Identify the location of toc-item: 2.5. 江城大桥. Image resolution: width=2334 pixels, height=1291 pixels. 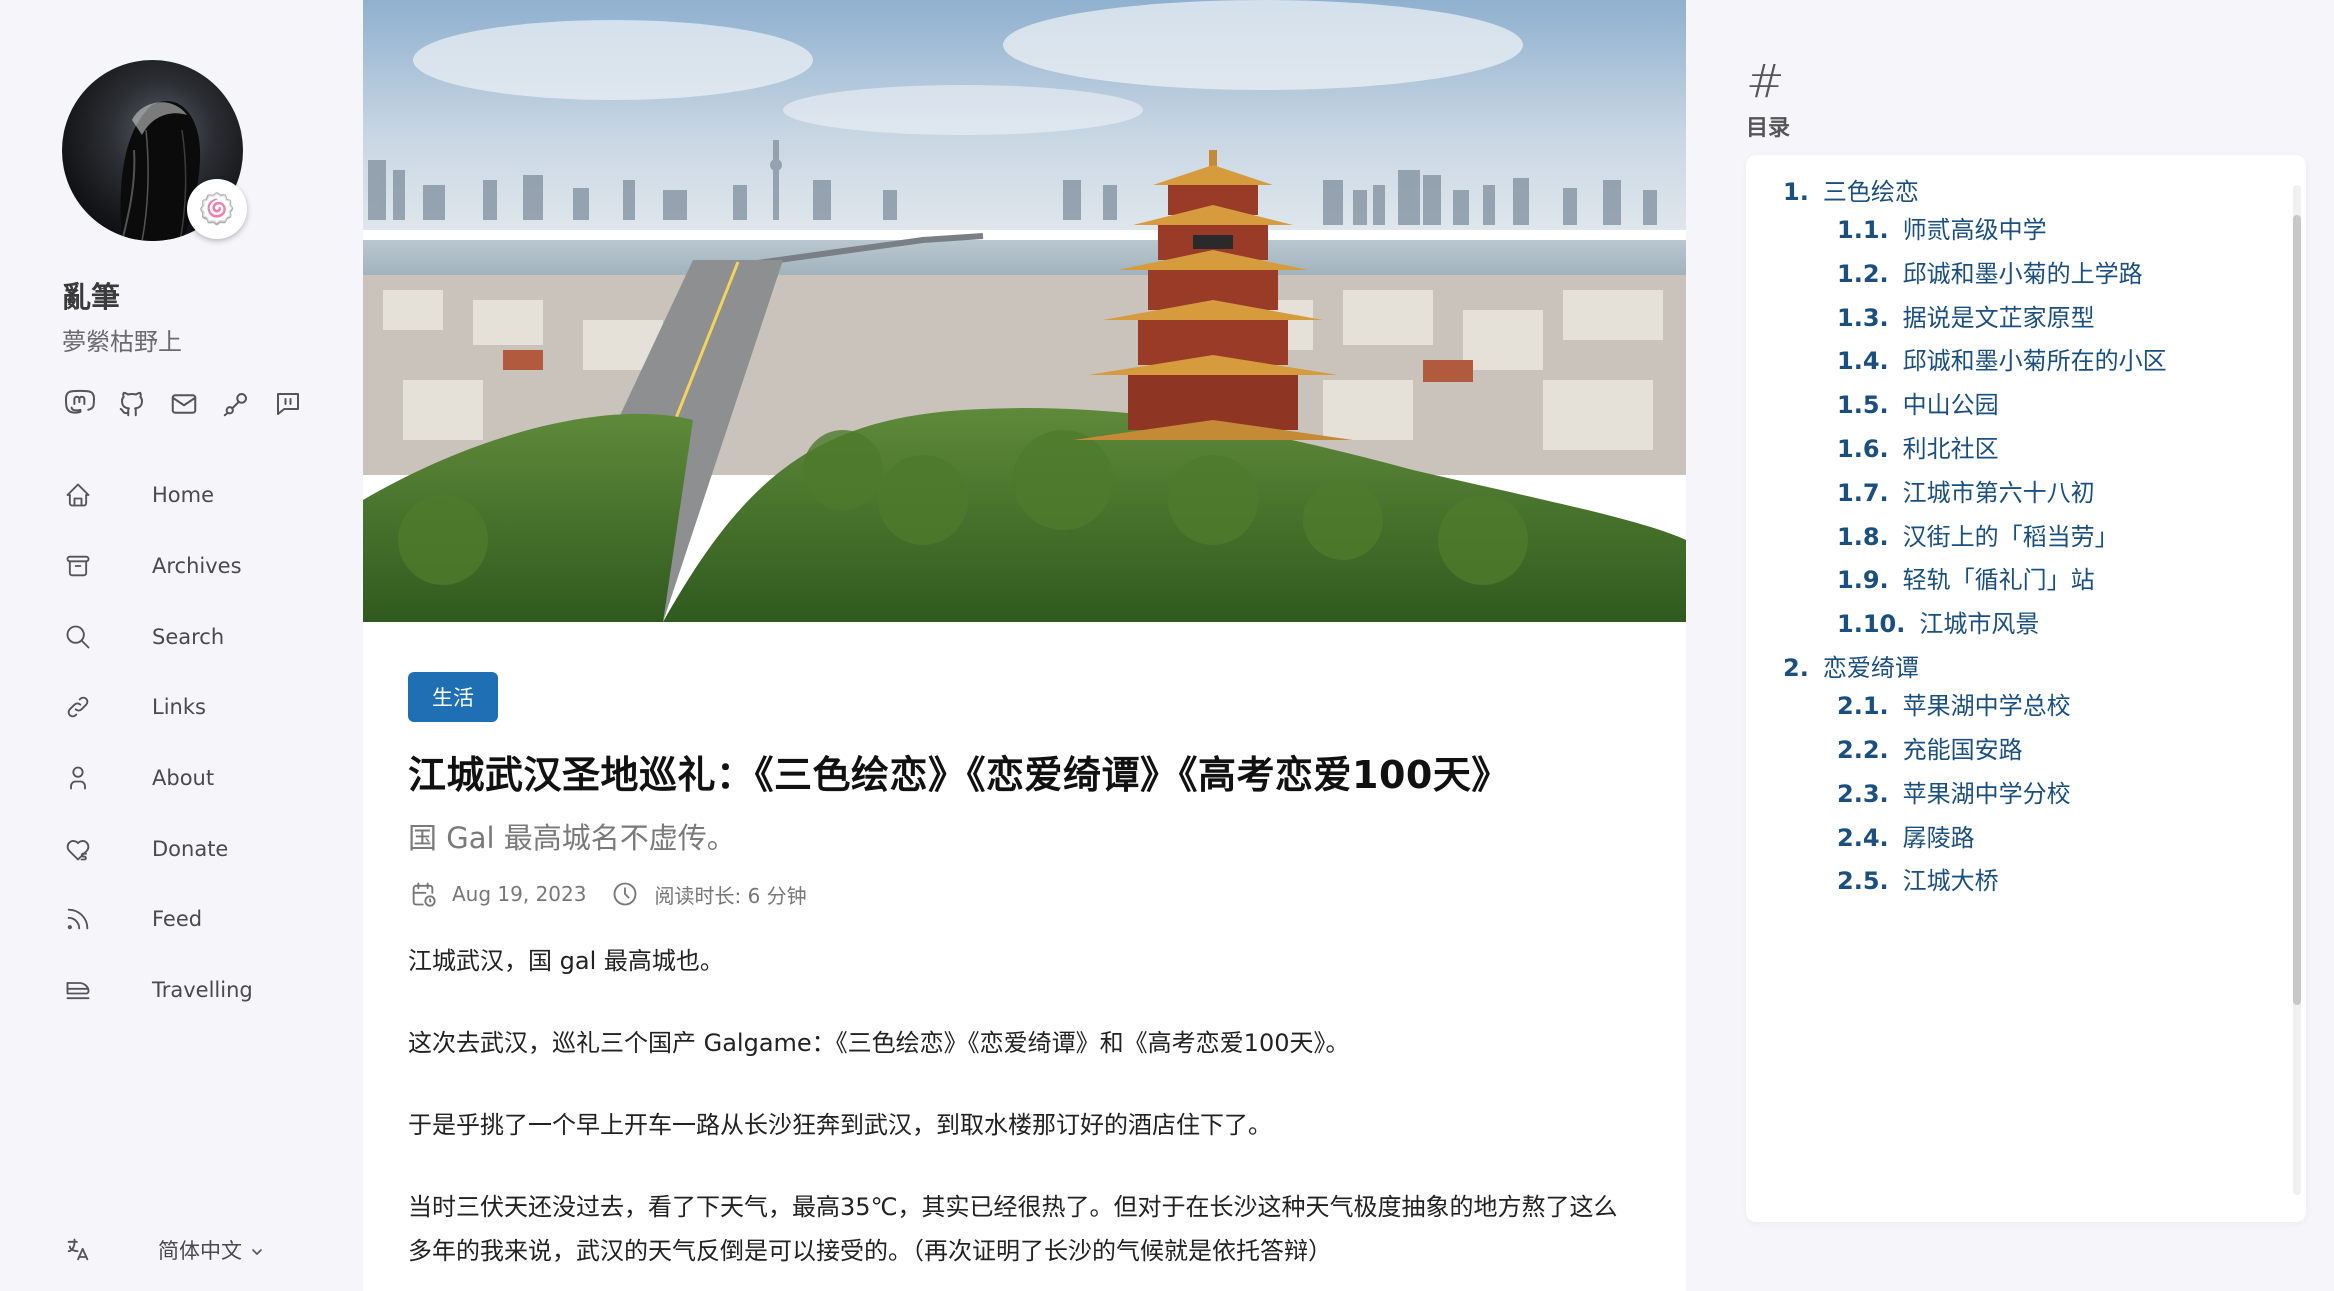
(1918, 878).